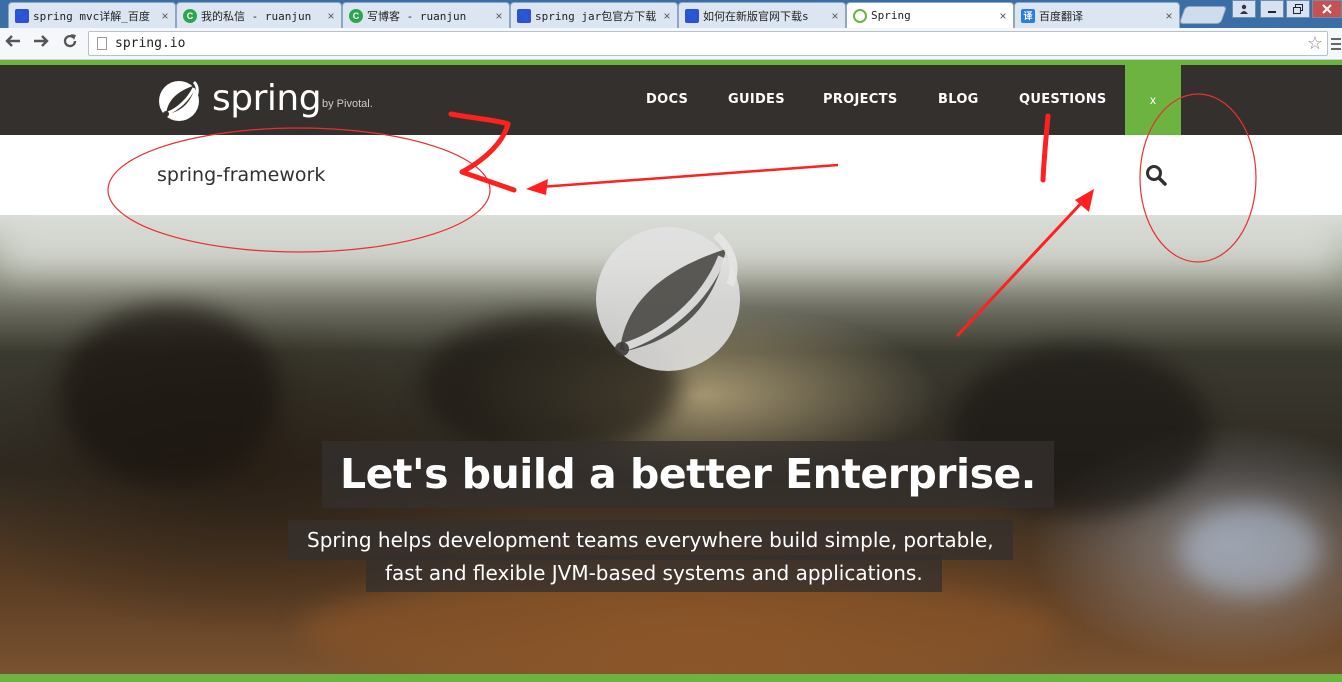 This screenshot has height=682, width=1342. What do you see at coordinates (241, 175) in the screenshot?
I see `search-input: spring-framework` at bounding box center [241, 175].